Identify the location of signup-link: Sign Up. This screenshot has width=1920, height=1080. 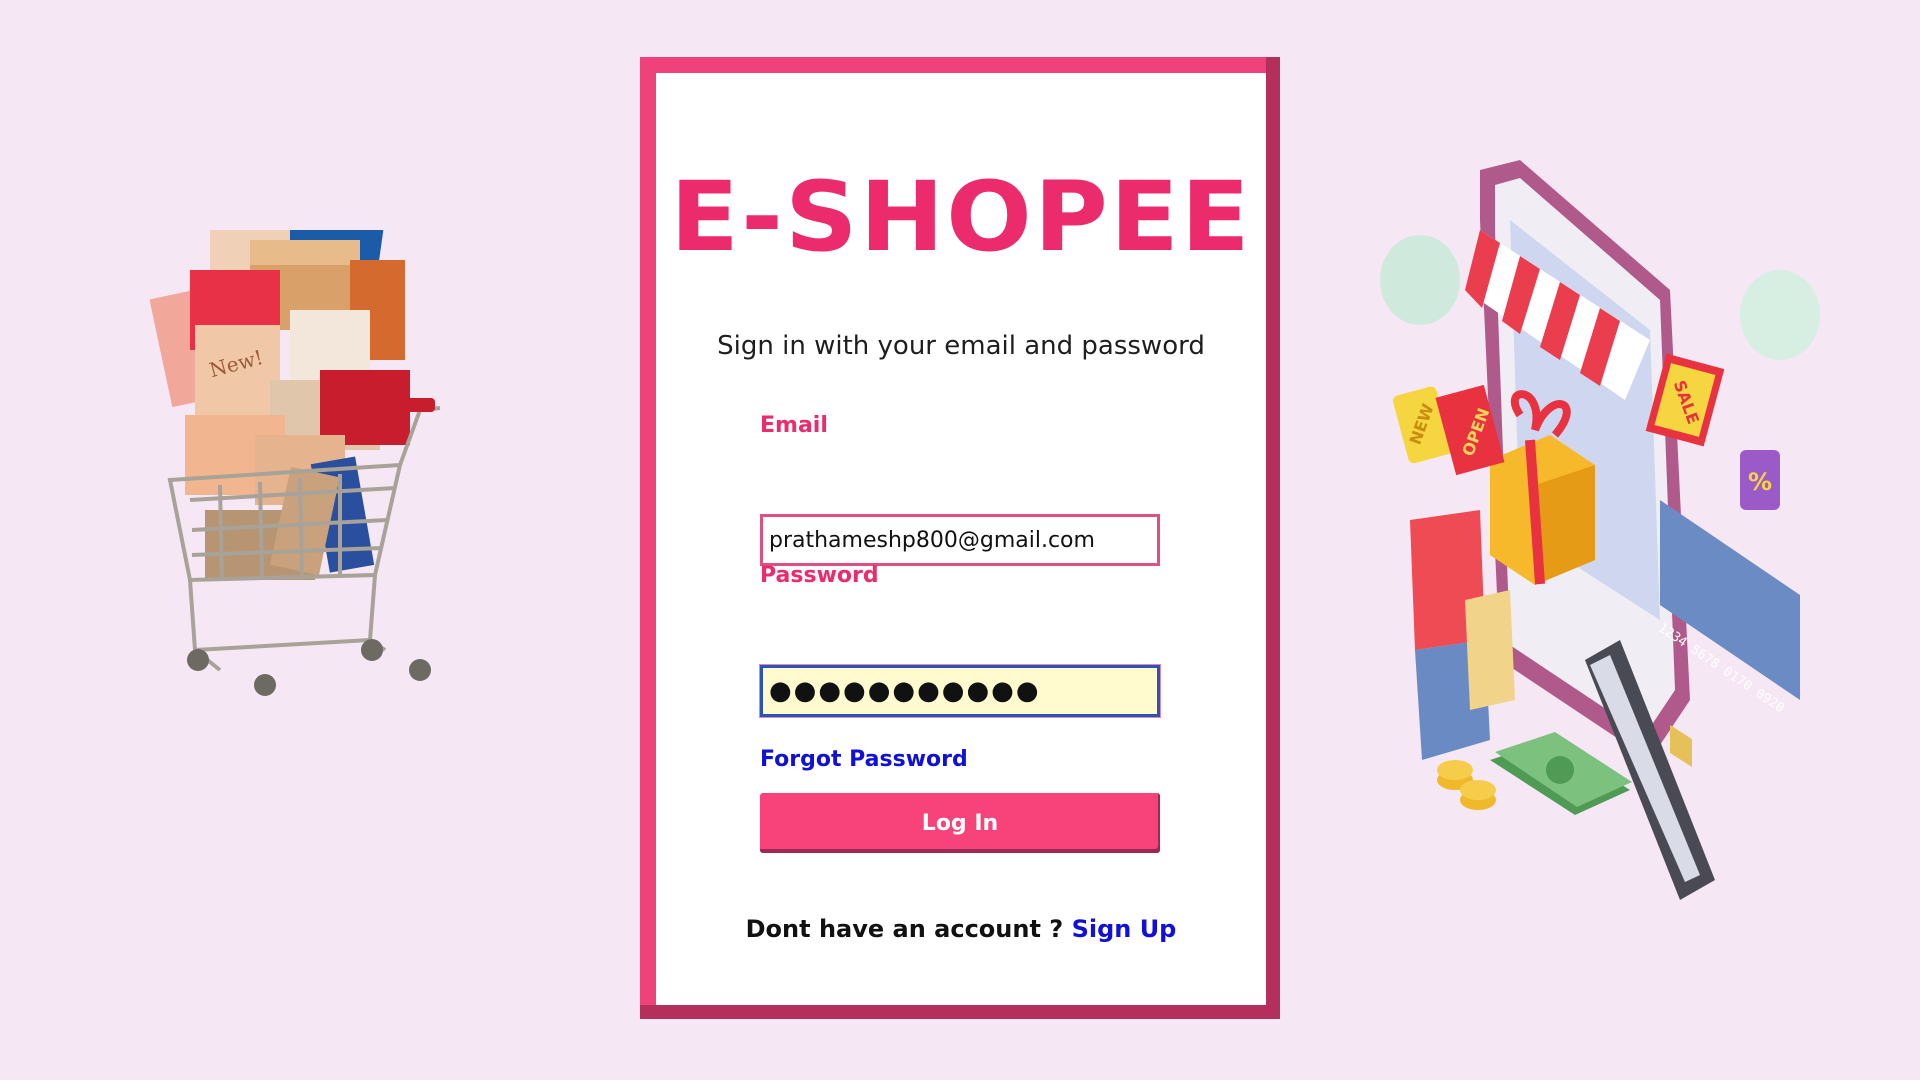
(1124, 929).